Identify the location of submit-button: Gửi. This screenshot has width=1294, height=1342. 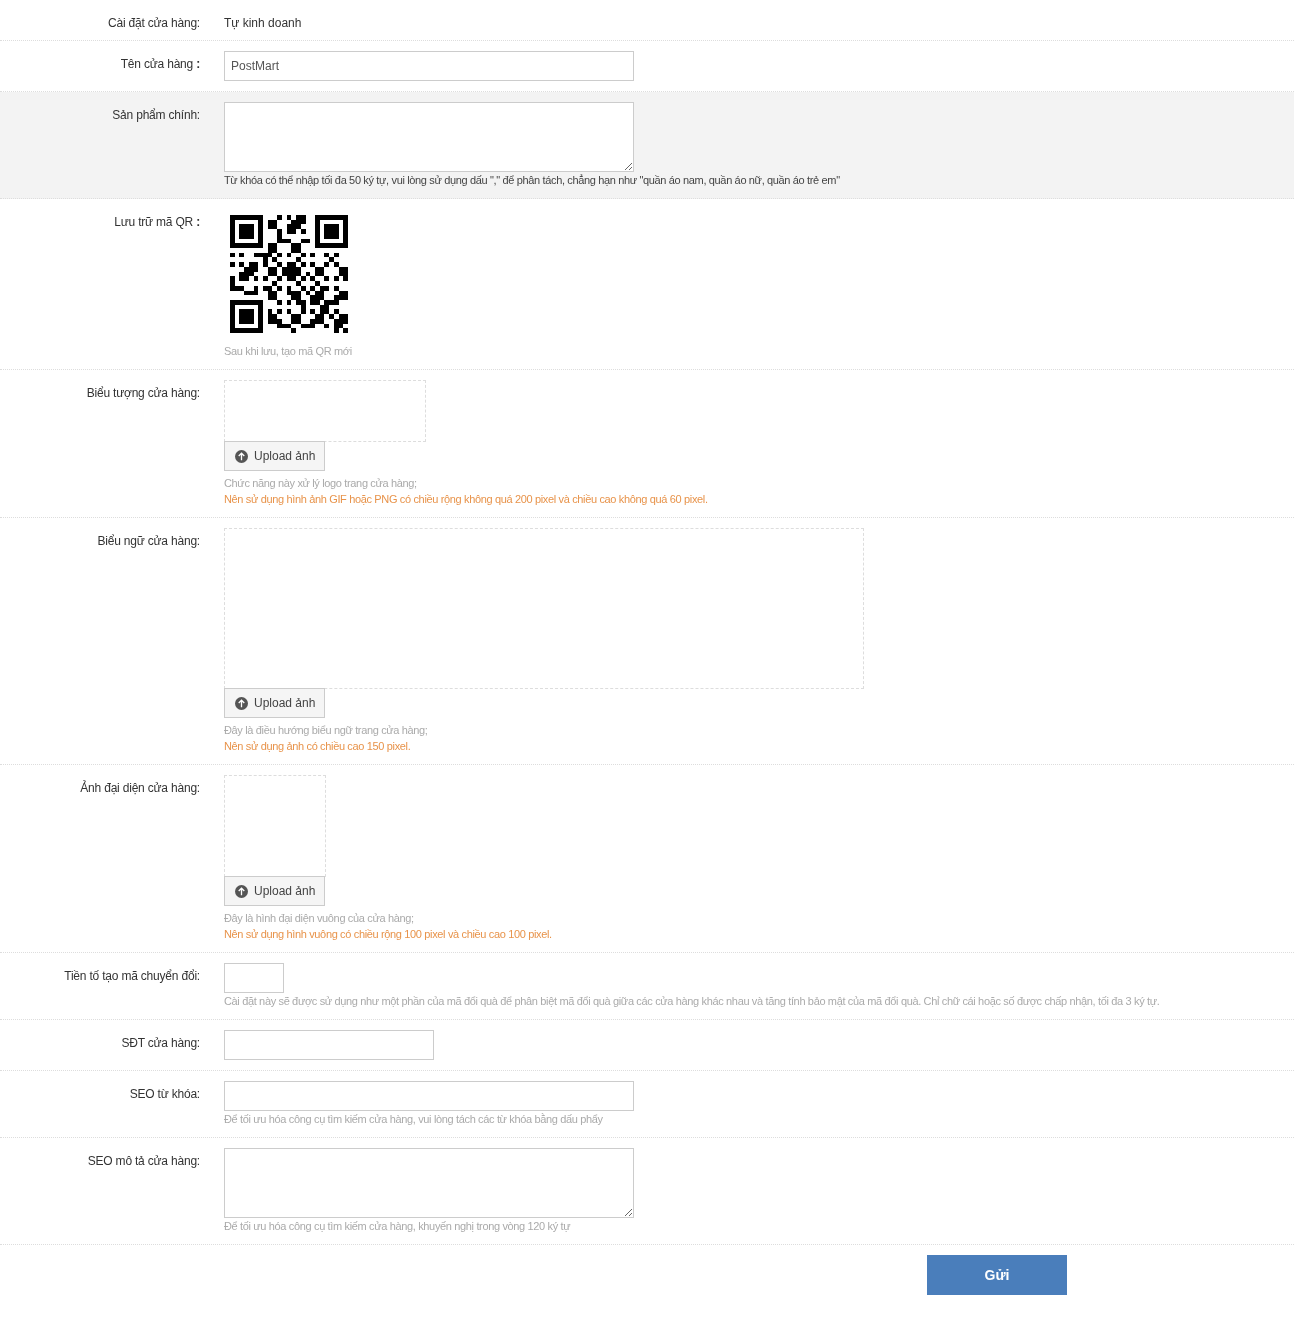
(997, 1275).